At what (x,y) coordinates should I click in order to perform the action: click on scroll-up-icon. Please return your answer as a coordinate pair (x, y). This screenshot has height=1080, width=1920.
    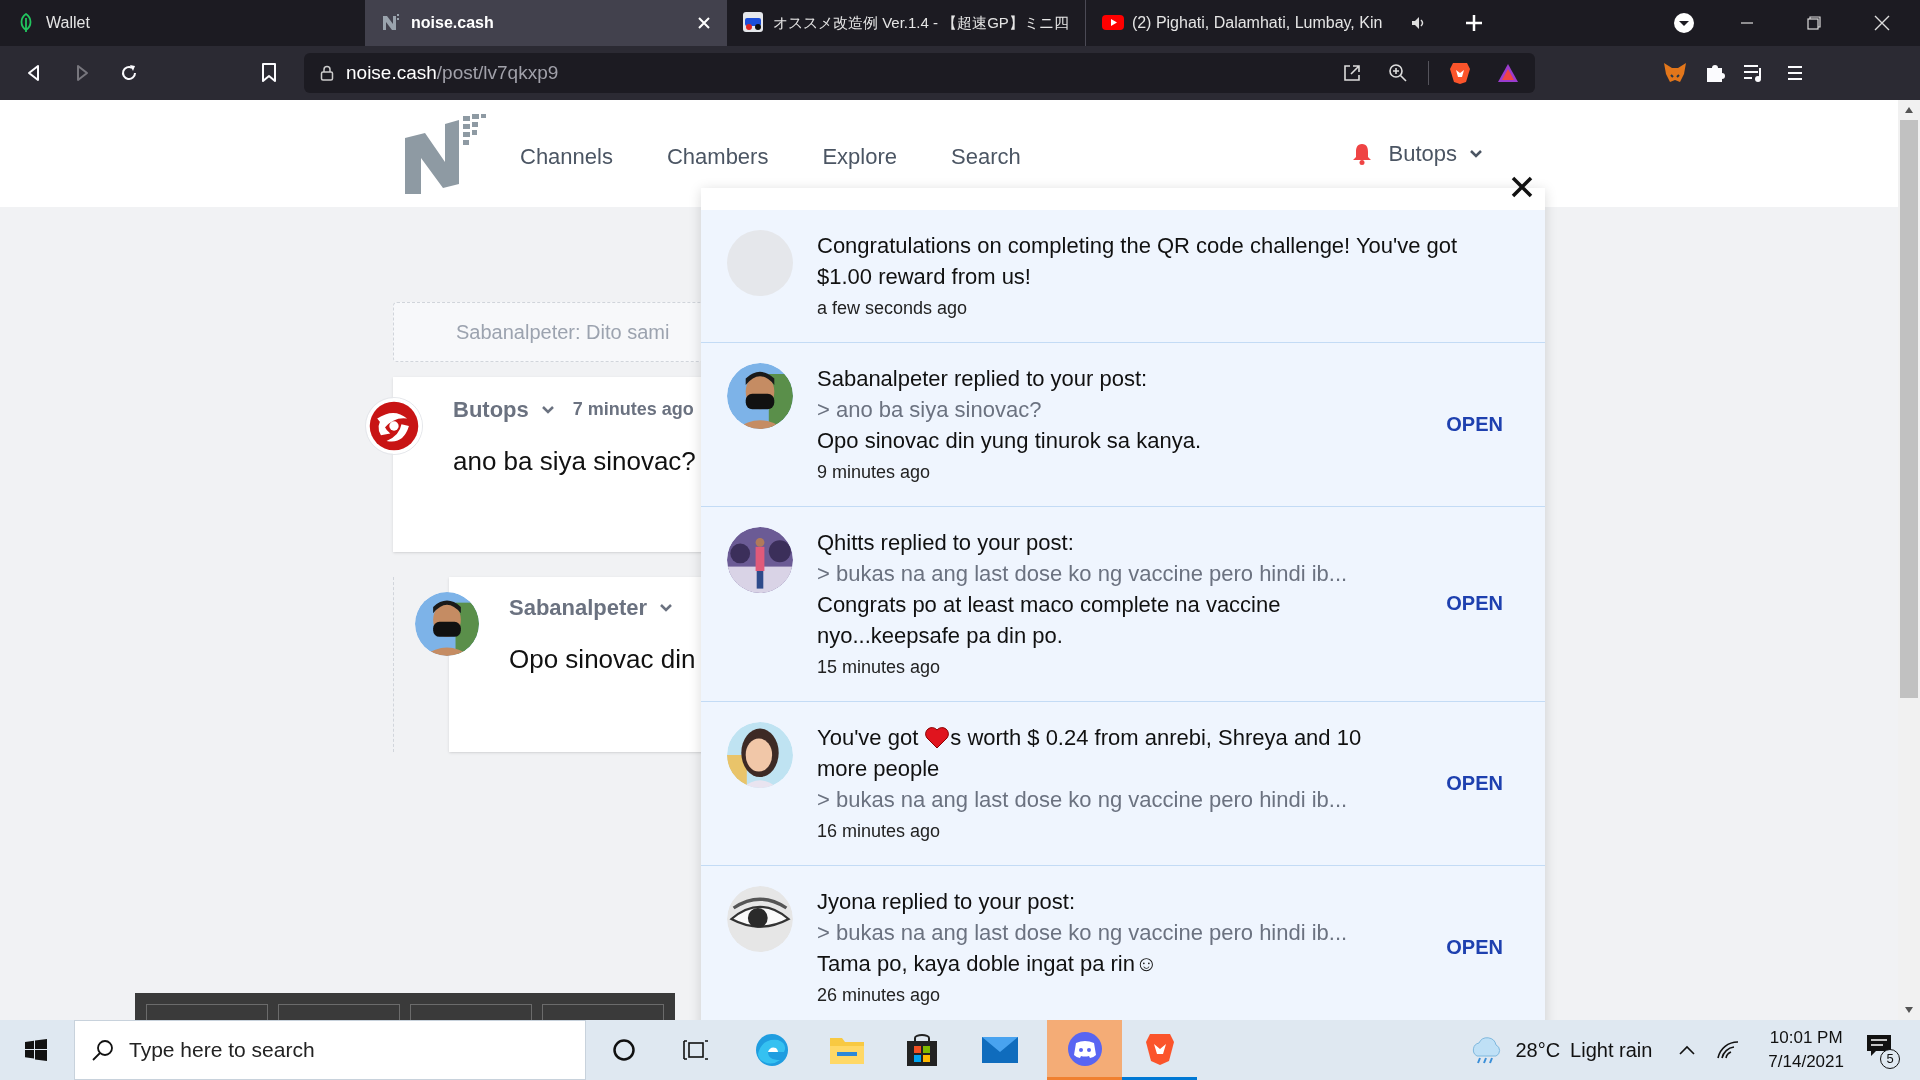
    Looking at the image, I should click on (1909, 110).